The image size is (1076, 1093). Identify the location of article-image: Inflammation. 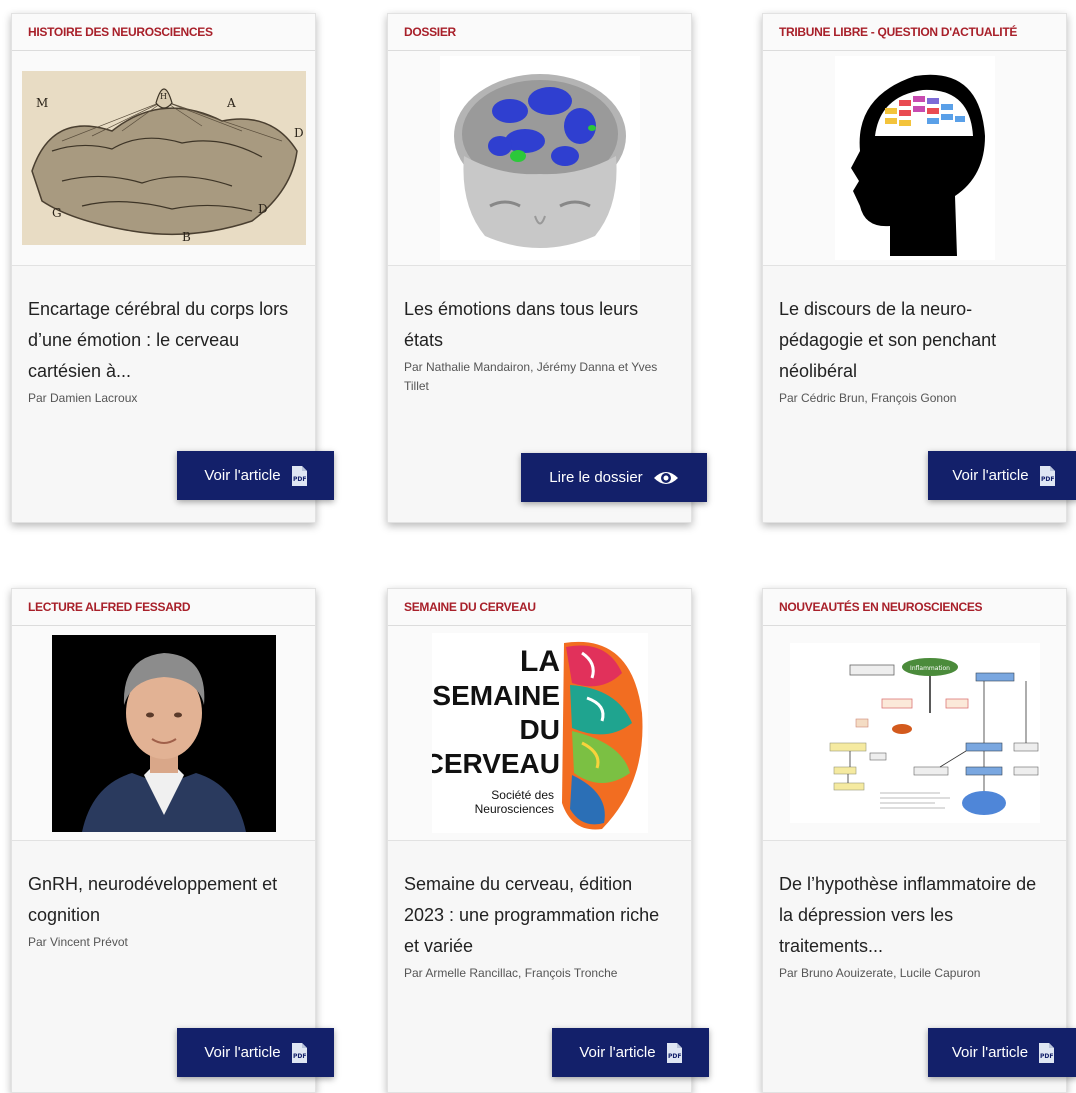
(914, 733).